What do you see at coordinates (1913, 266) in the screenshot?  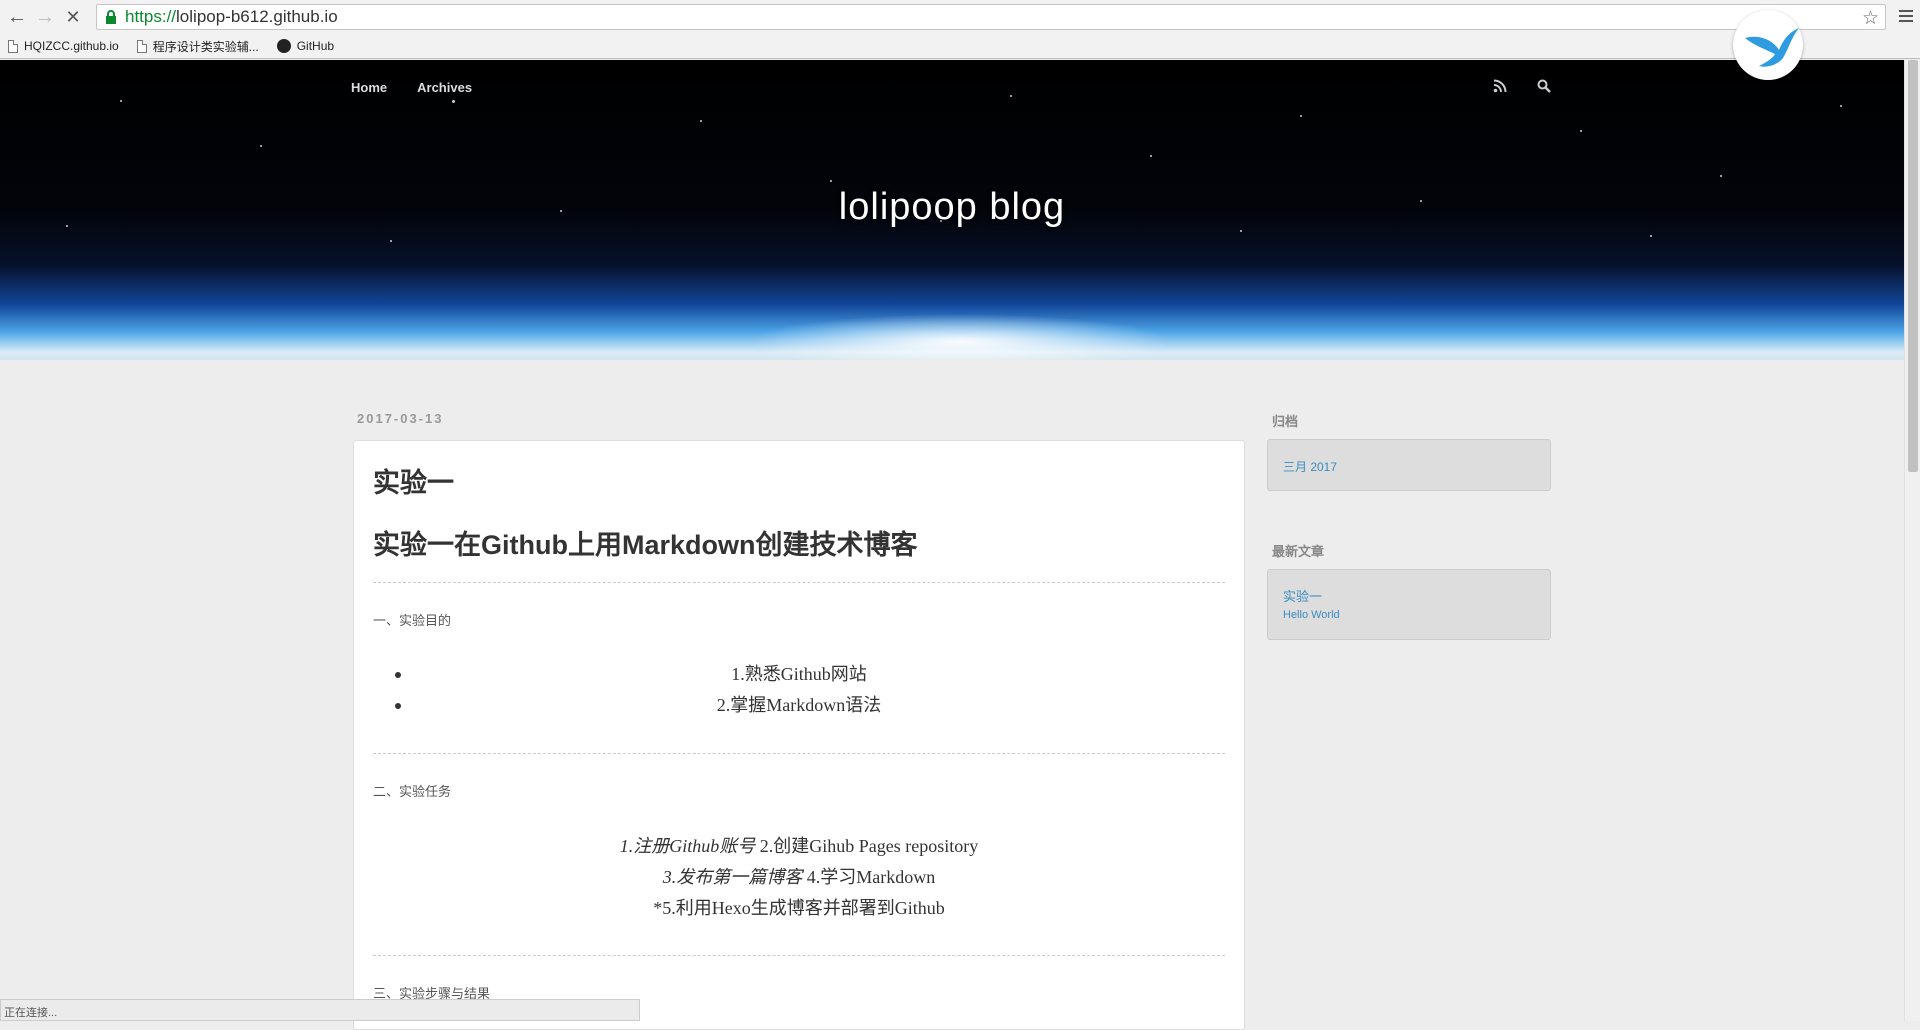 I see `scroll-thumb` at bounding box center [1913, 266].